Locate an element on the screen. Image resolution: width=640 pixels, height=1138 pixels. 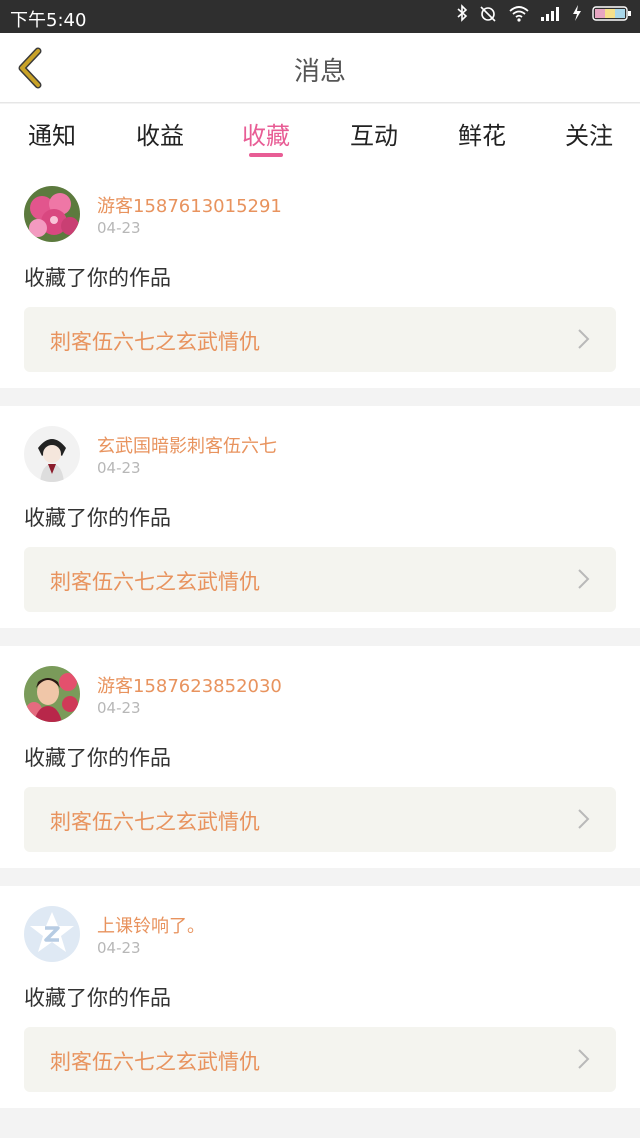
status-time: 下午5:40 is located at coordinates (48, 20).